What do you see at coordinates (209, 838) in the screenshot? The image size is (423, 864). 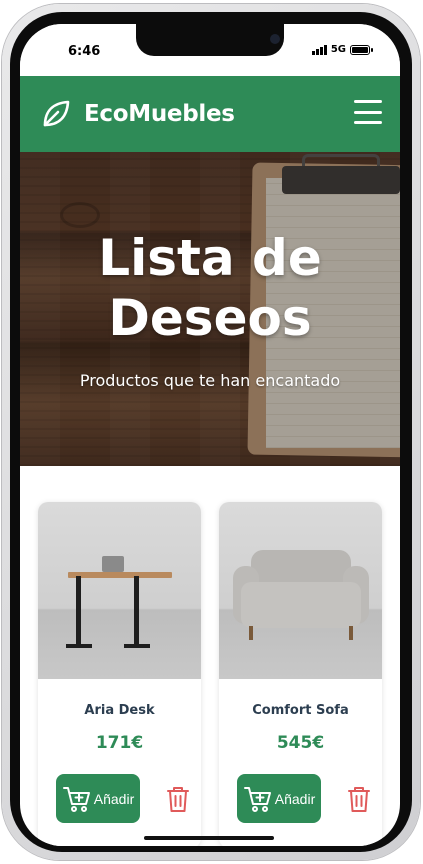 I see `home-indicator` at bounding box center [209, 838].